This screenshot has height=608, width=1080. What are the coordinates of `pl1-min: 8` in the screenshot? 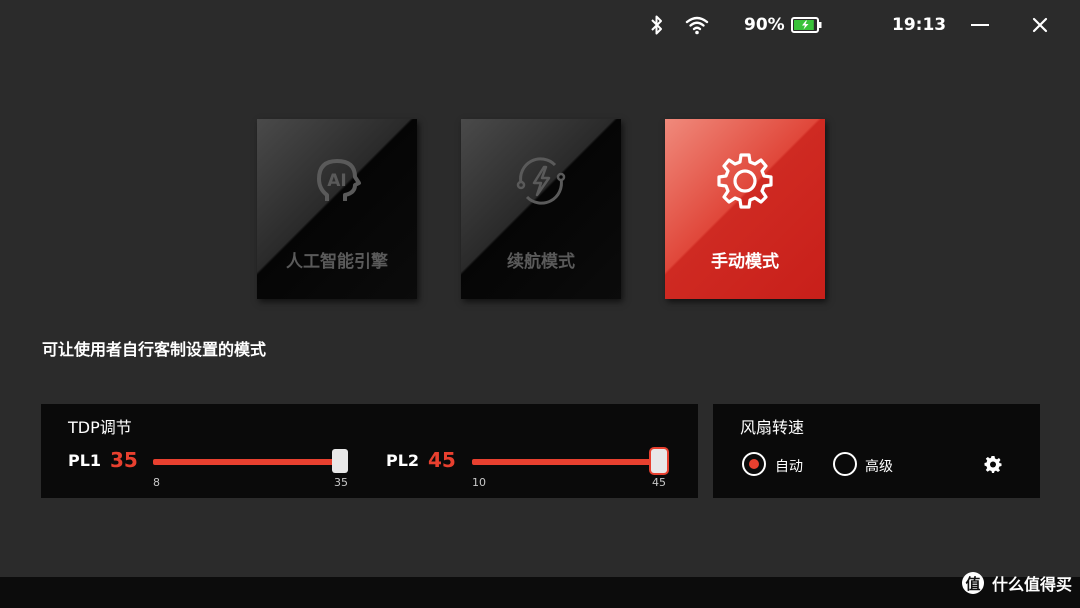 It's located at (156, 482).